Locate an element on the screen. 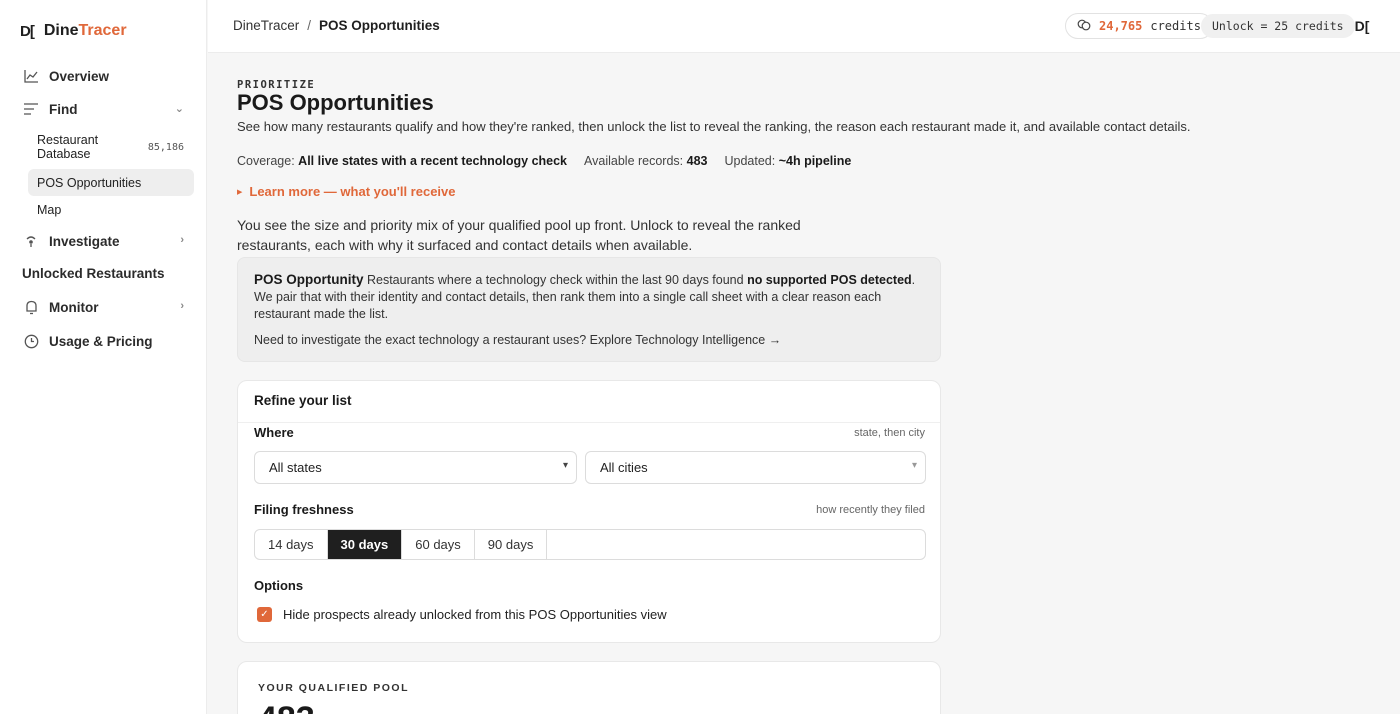  freshness-option-30: 30 days is located at coordinates (365, 544).